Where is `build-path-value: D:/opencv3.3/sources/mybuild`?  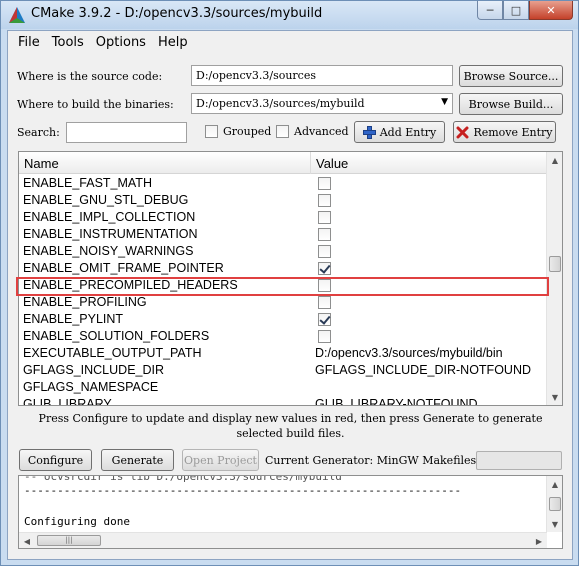 build-path-value: D:/opencv3.3/sources/mybuild is located at coordinates (280, 103).